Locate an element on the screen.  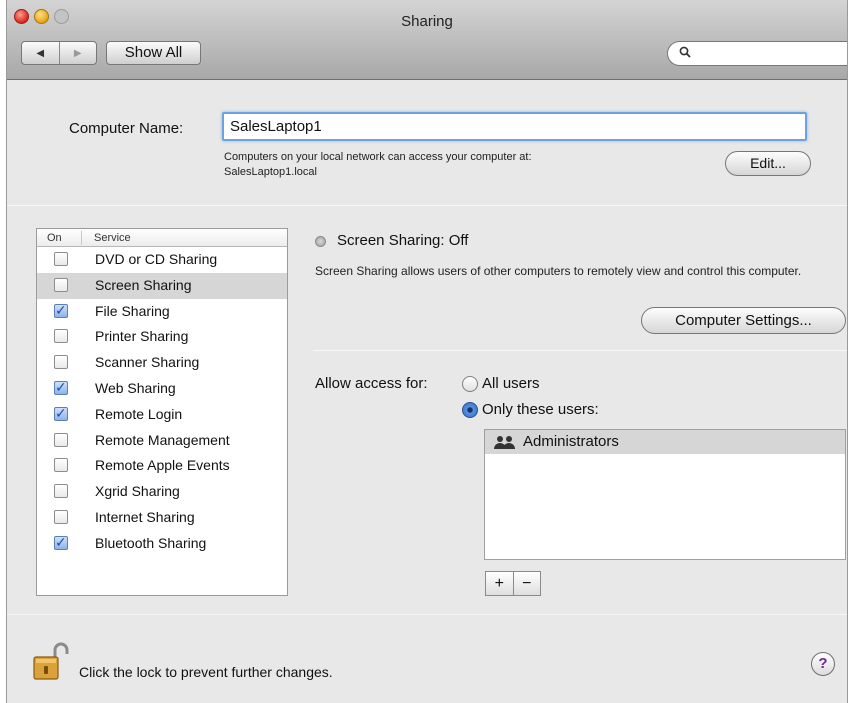
service-row: Xgrid Sharing is located at coordinates (162, 492).